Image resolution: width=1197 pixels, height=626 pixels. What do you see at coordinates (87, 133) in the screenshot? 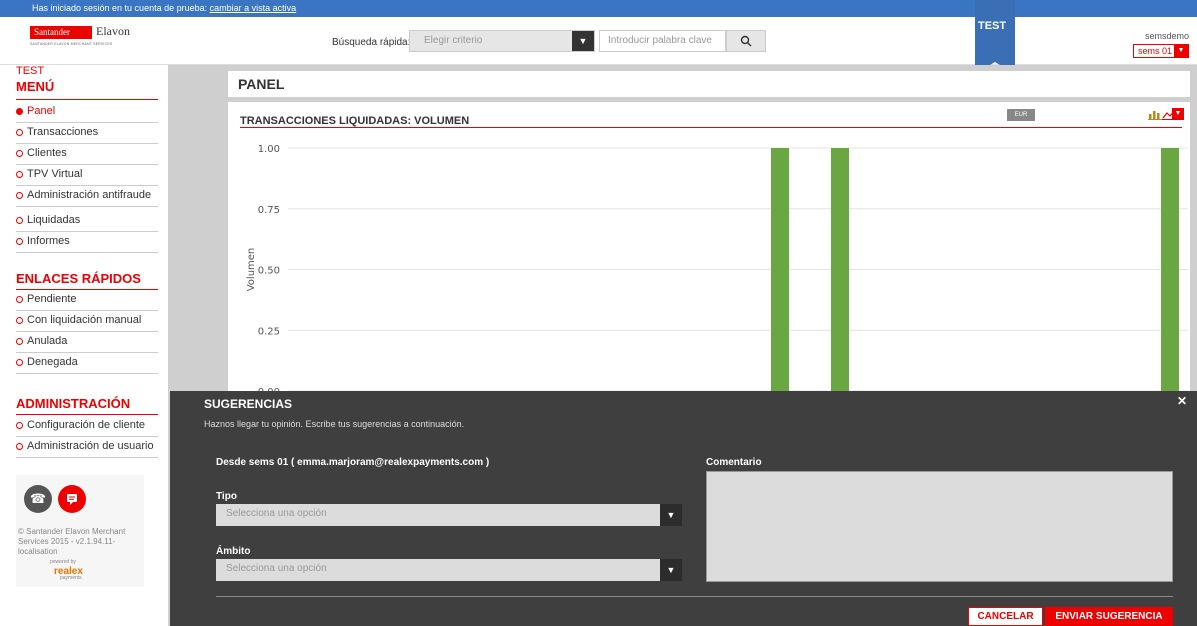
I see `sidebar-item-transactions: Transacciones` at bounding box center [87, 133].